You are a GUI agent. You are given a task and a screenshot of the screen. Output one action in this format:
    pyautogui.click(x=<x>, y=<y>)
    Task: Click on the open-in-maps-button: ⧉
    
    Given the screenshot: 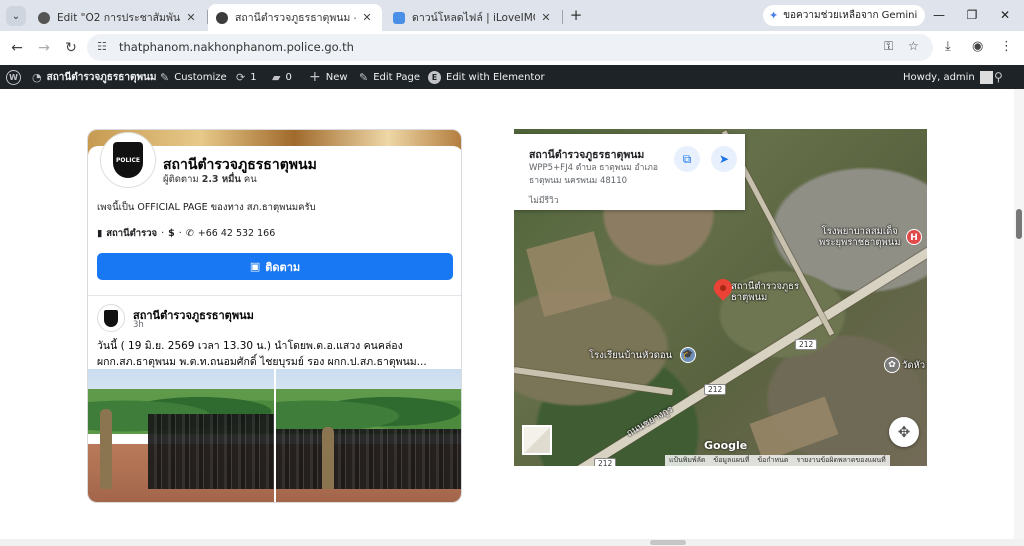 What is the action you would take?
    pyautogui.click(x=687, y=159)
    